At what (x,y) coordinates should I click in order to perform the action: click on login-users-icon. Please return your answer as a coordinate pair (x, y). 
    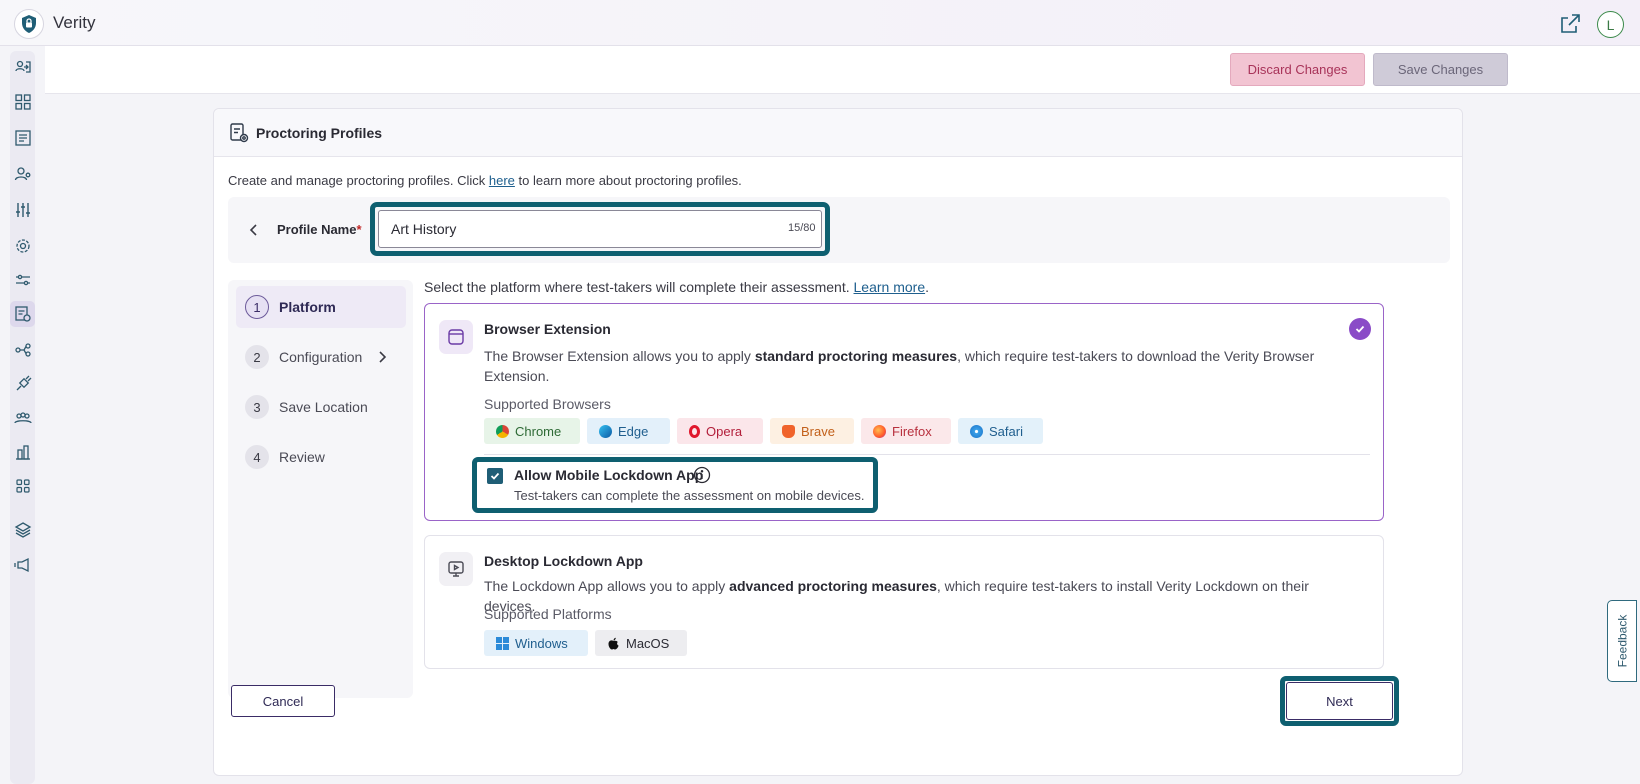
    Looking at the image, I should click on (22, 67).